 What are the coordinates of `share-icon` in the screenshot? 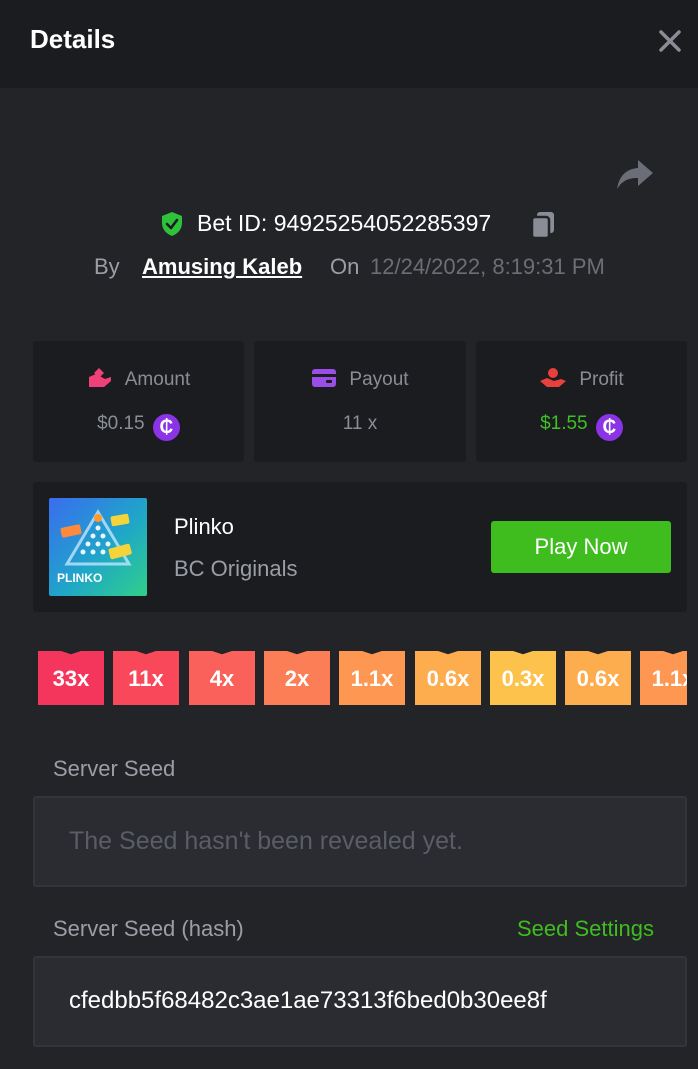 It's located at (635, 175).